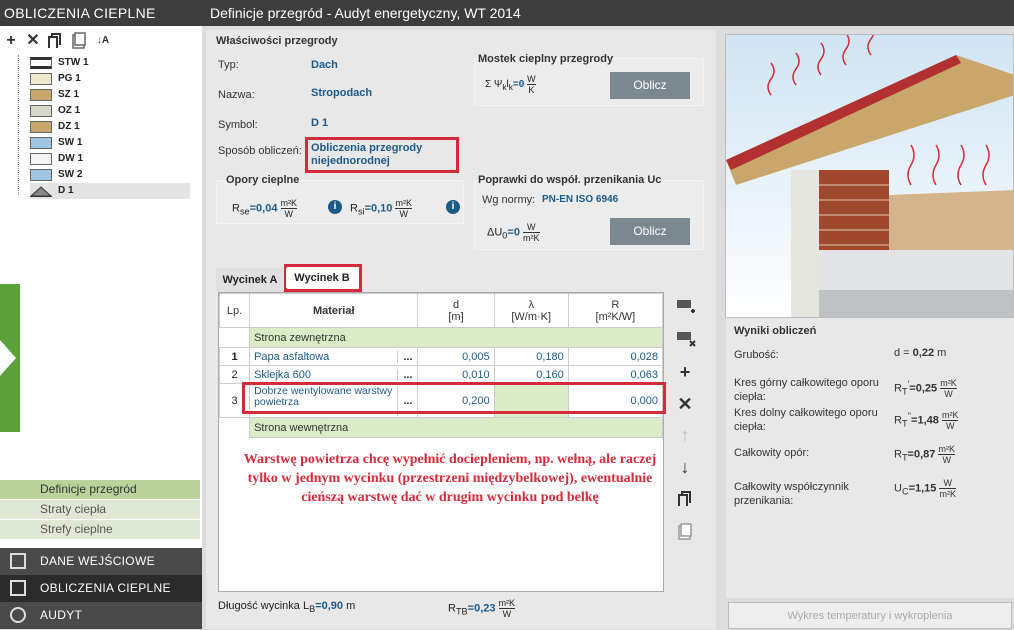  What do you see at coordinates (580, 199) in the screenshot?
I see `norm-value: PN-EN ISO 6946` at bounding box center [580, 199].